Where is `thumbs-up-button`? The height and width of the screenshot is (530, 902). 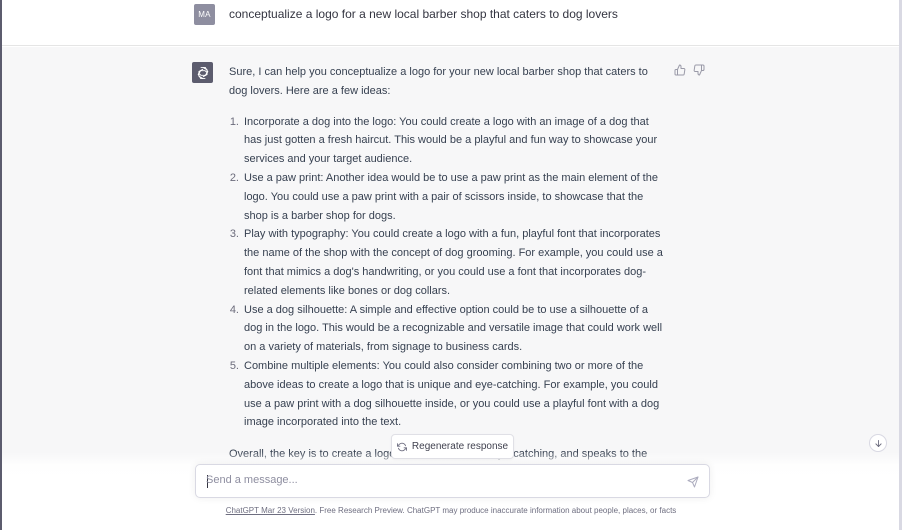
thumbs-up-button is located at coordinates (680, 70).